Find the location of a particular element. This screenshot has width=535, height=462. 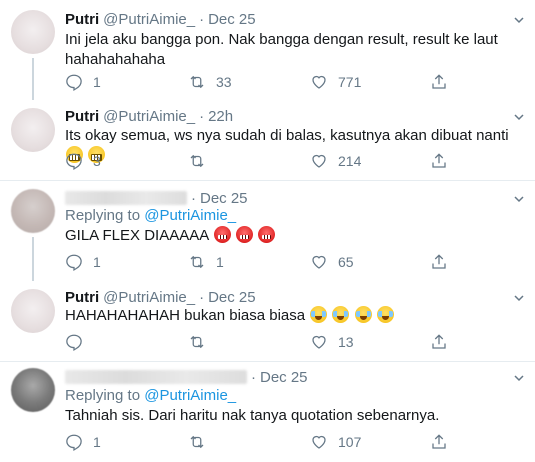

tweet-text-row: GILA FLEX DIAAAAA is located at coordinates (292, 236).